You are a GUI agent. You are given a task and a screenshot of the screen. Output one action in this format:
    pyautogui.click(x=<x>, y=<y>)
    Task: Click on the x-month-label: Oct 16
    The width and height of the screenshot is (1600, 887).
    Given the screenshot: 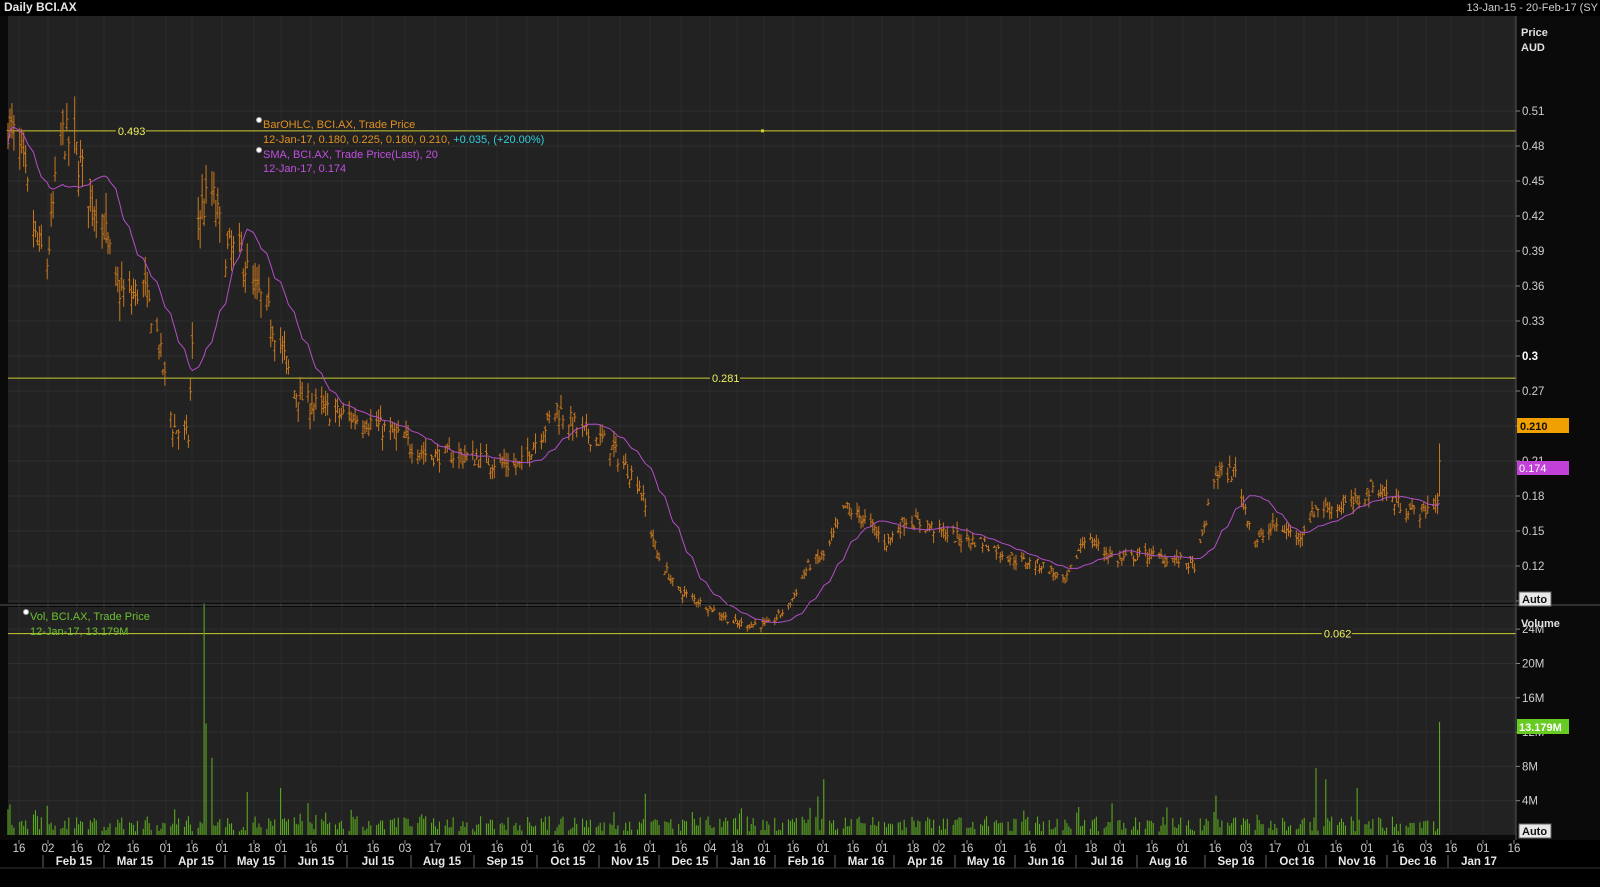 What is the action you would take?
    pyautogui.click(x=1296, y=862)
    